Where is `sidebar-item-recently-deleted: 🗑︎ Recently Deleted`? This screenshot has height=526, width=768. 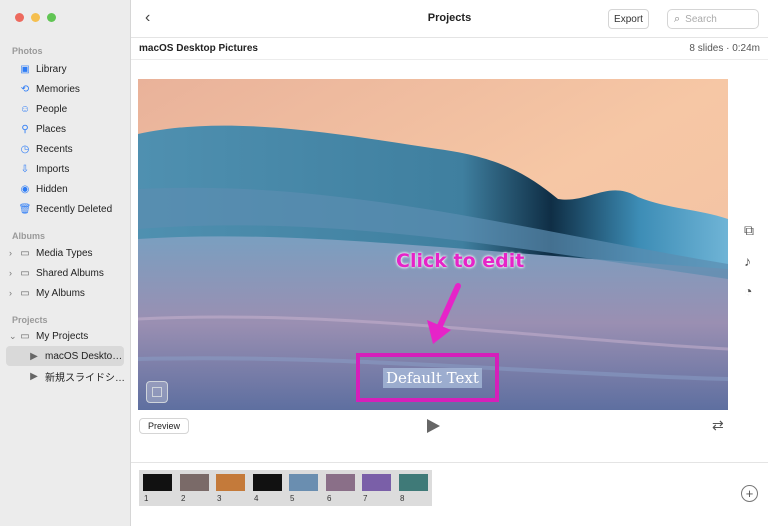 sidebar-item-recently-deleted: 🗑︎ Recently Deleted is located at coordinates (65, 209).